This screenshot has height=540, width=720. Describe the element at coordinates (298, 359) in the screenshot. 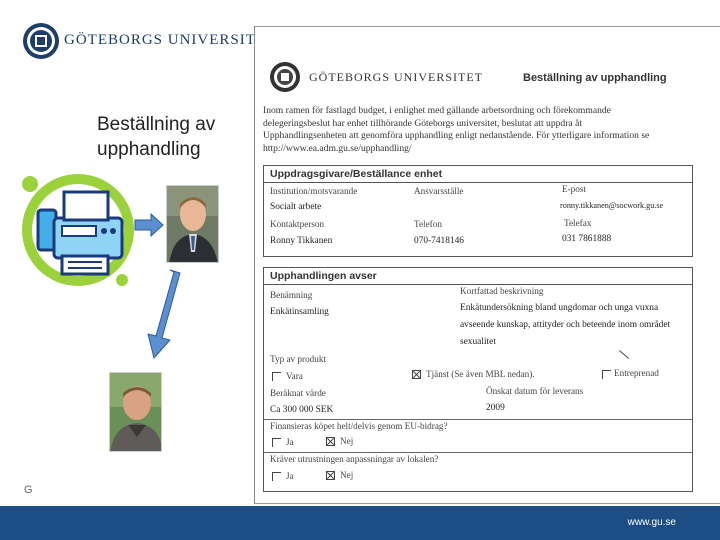

I see `product-type-label: Typ av produkt` at that location.